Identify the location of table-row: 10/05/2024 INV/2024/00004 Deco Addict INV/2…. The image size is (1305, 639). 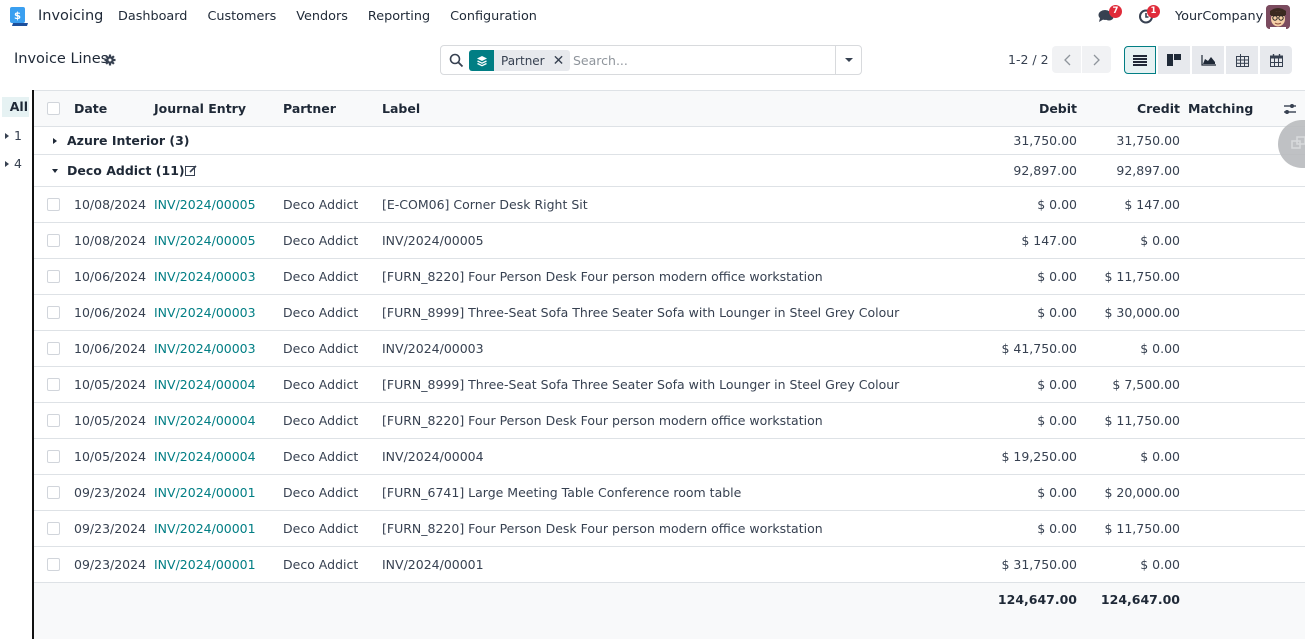
(669, 457).